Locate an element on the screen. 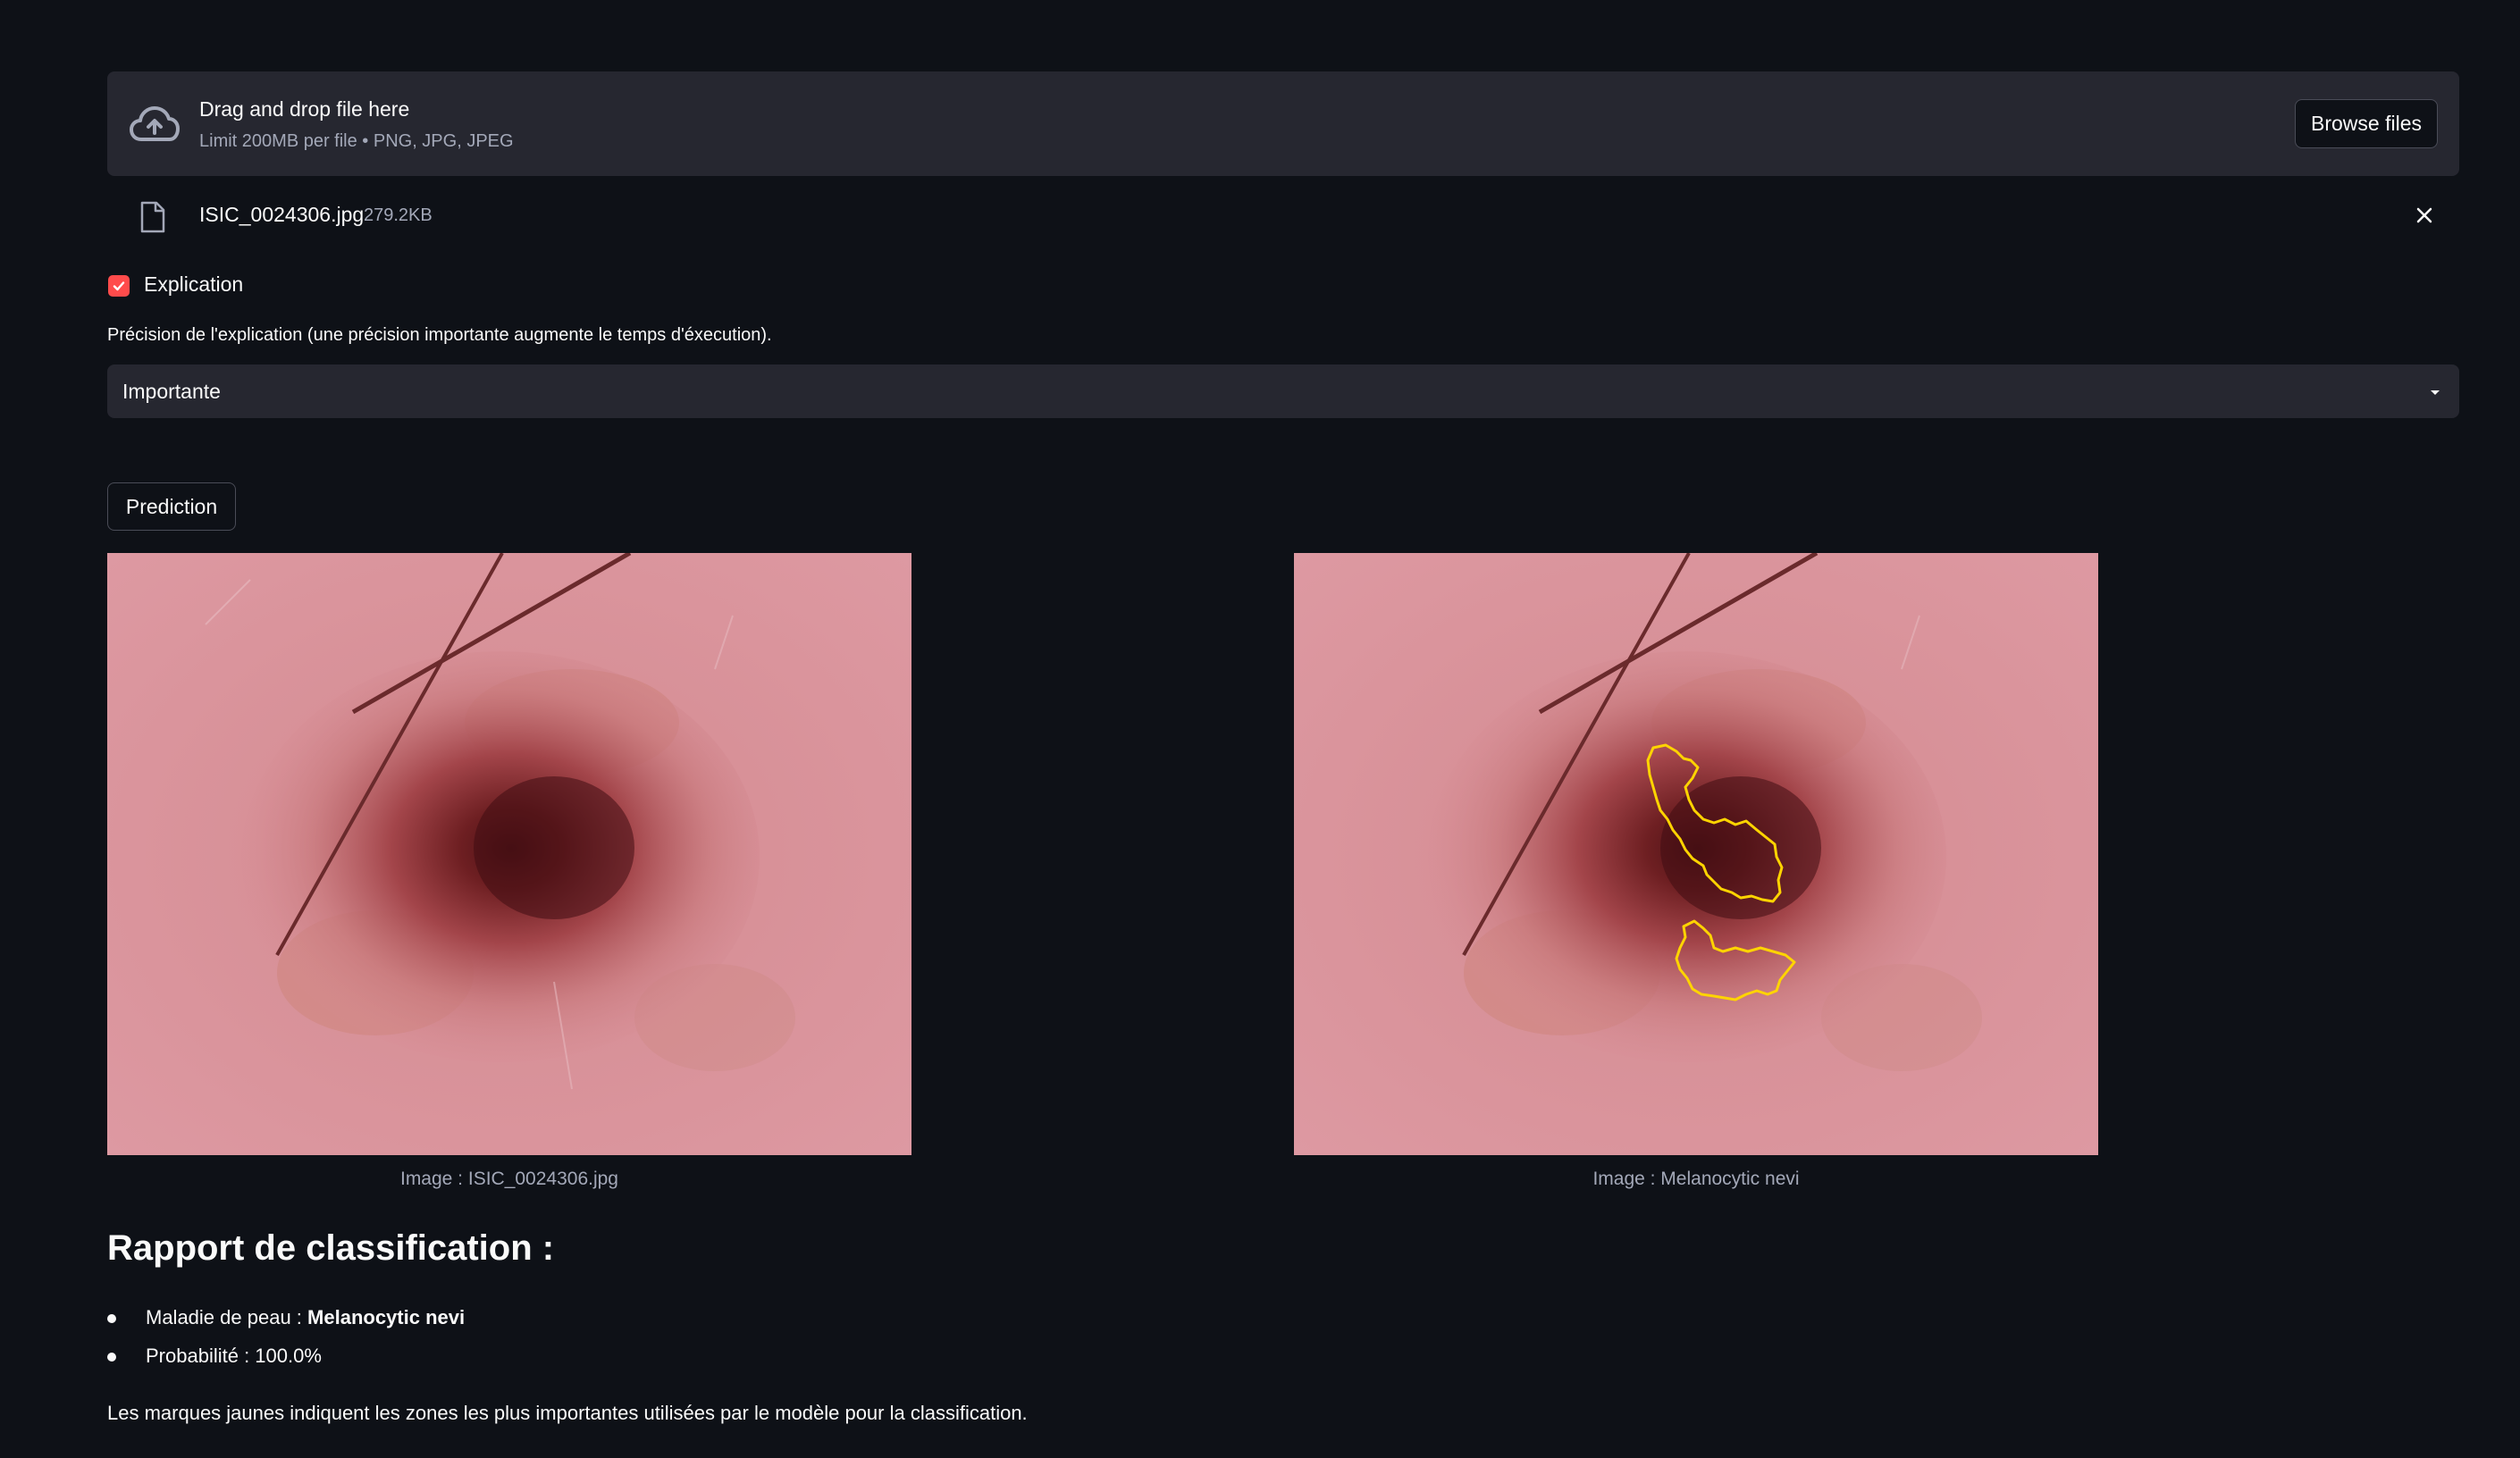 The width and height of the screenshot is (2520, 1458). remove-file-button is located at coordinates (2424, 215).